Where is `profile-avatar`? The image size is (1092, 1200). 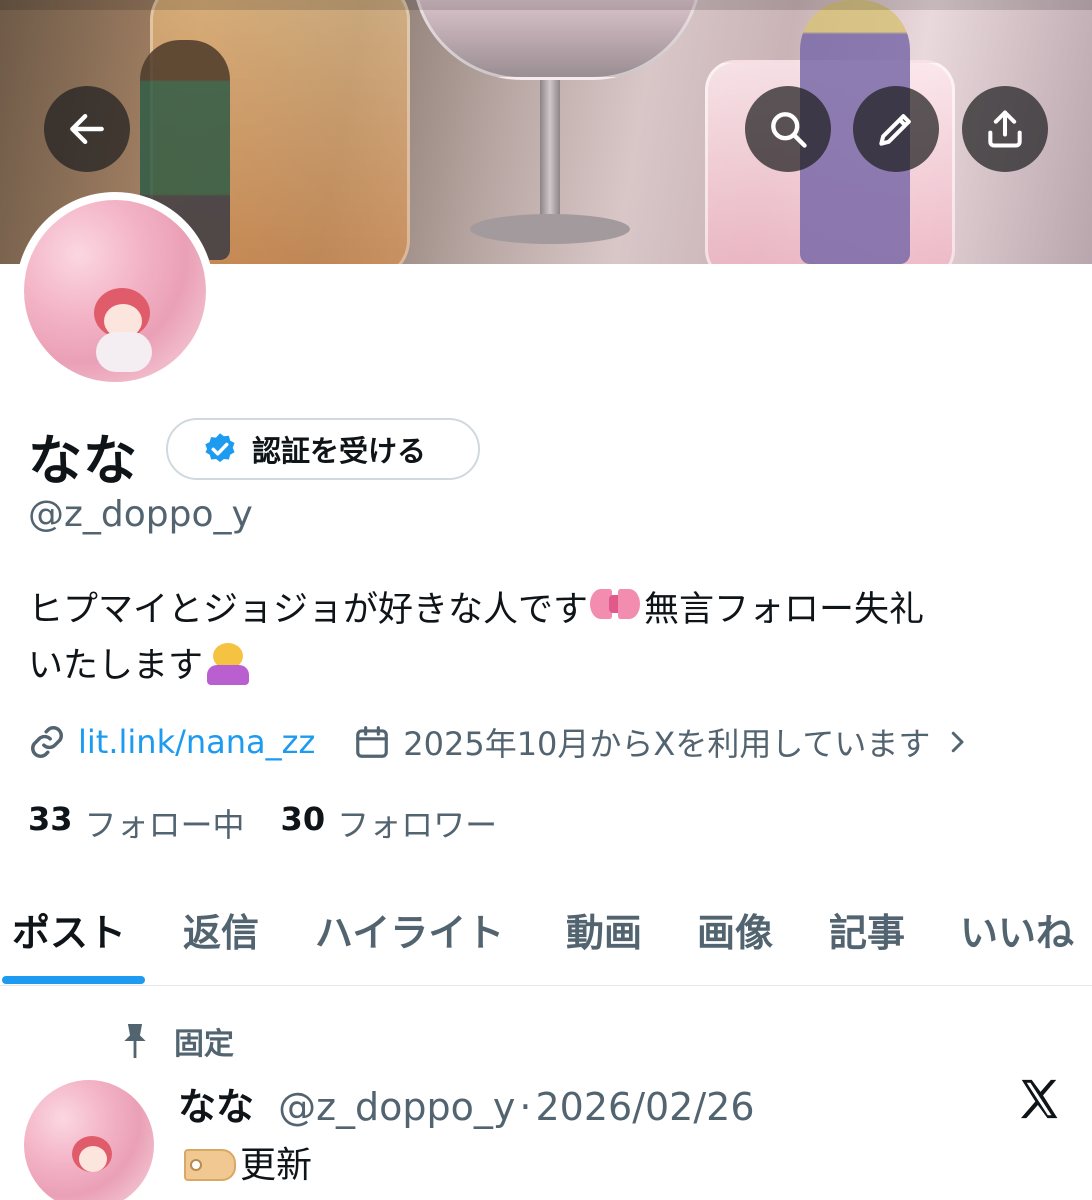
profile-avatar is located at coordinates (115, 291).